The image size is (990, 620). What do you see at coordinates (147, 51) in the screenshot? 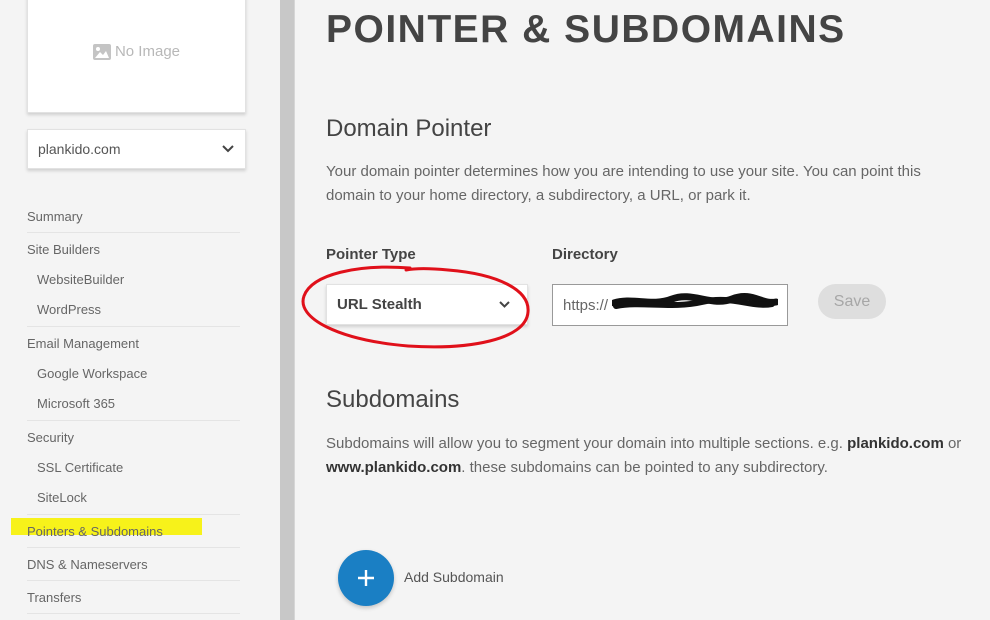
I see `no-image-text: No Image` at bounding box center [147, 51].